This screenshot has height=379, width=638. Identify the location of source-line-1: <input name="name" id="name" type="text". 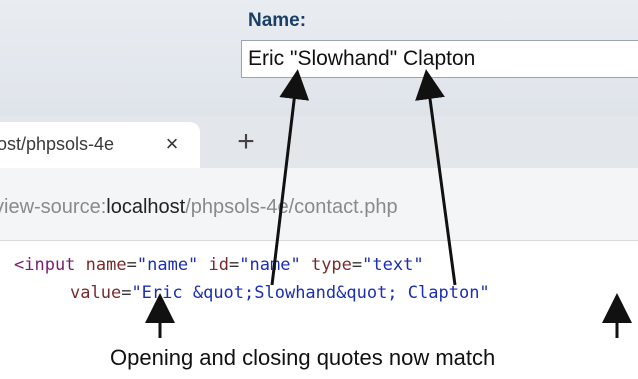
(219, 265).